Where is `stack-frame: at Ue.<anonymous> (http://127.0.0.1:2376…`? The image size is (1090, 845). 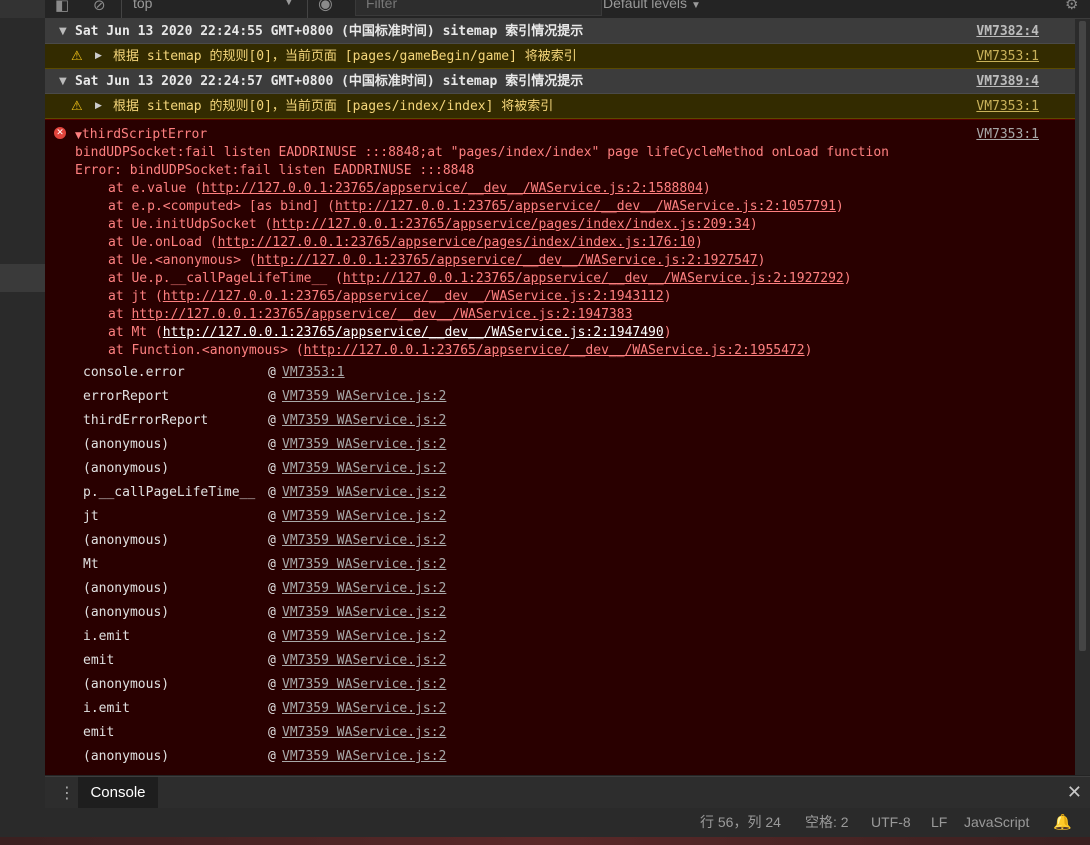
stack-frame: at Ue.<anonymous> (http://127.0.0.1:2376… is located at coordinates (436, 261).